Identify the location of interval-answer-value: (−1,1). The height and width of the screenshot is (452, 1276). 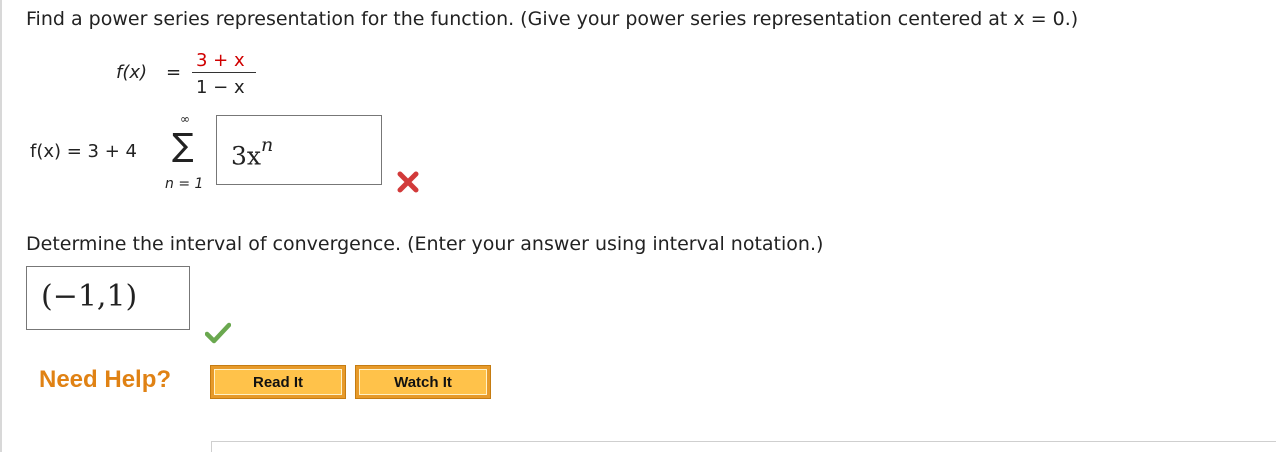
(89, 296).